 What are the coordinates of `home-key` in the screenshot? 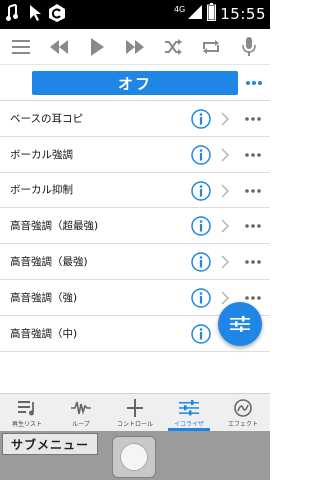 It's located at (134, 457).